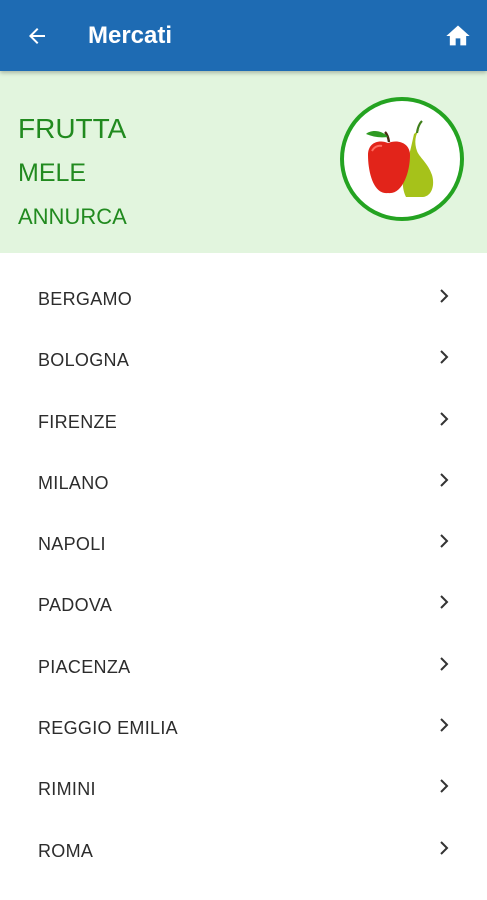 This screenshot has width=487, height=900. I want to click on app-bar: Mercati, so click(243, 35).